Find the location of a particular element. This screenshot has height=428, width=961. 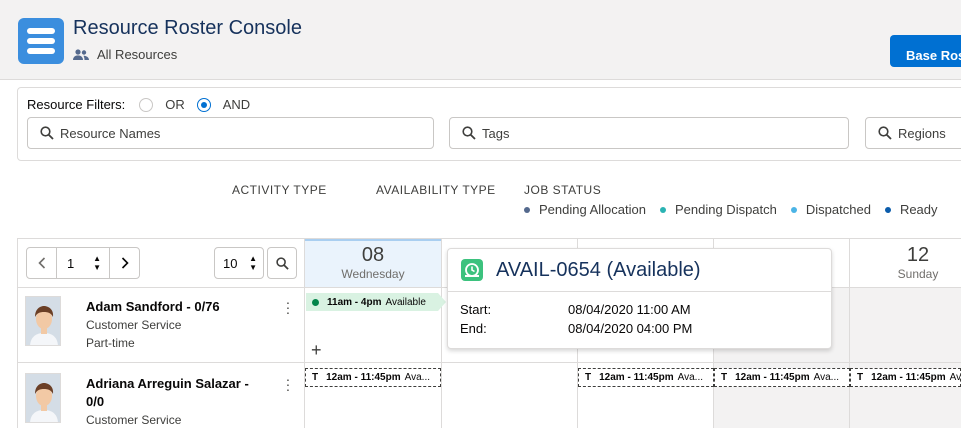

day-header-12: 12 Sunday is located at coordinates (905, 262).